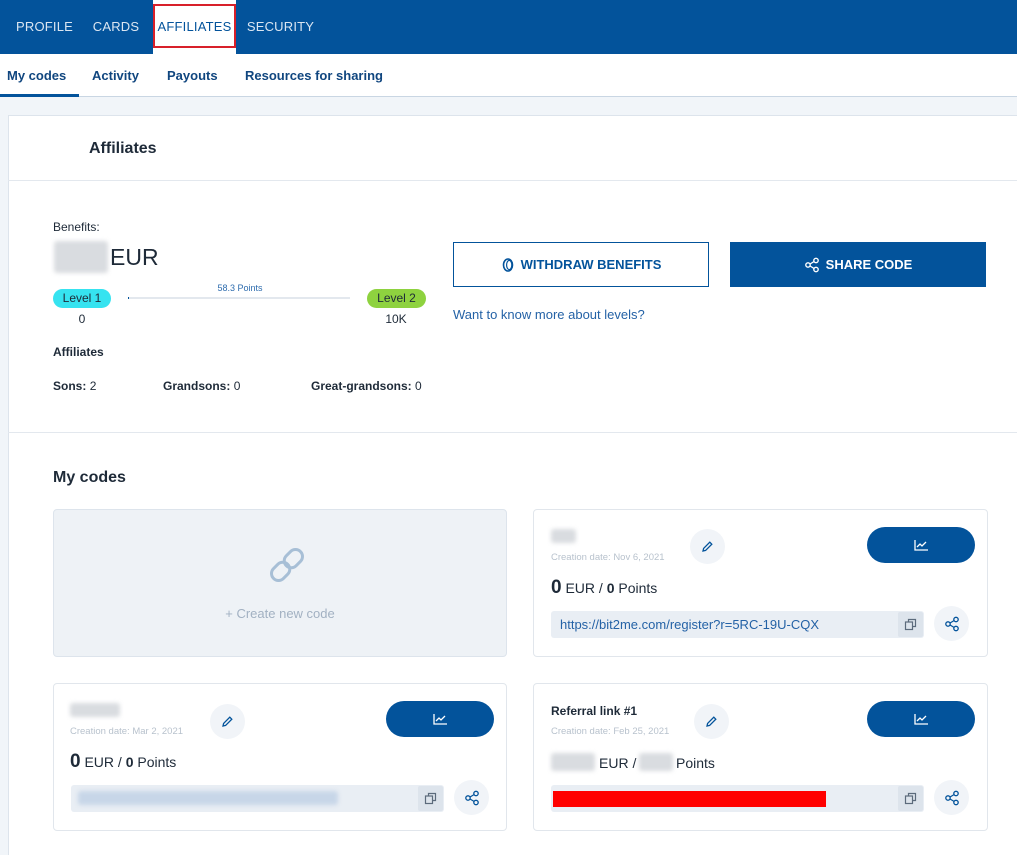  Describe the element at coordinates (361, 386) in the screenshot. I see `great-grandsons-label: Great-grandsons:` at that location.